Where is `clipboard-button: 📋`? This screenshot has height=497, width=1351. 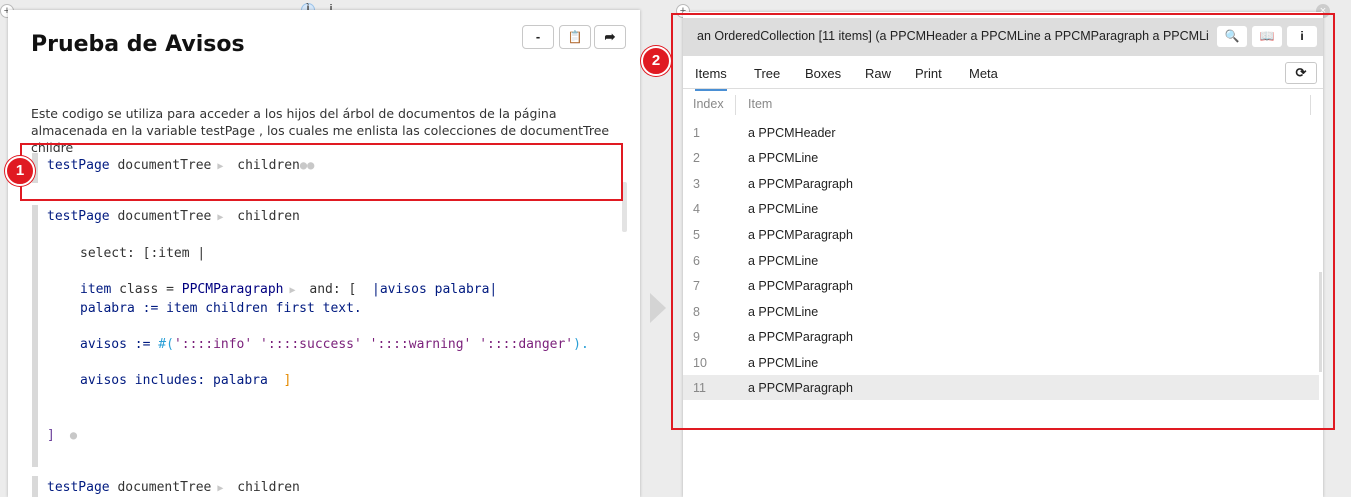 clipboard-button: 📋 is located at coordinates (575, 37).